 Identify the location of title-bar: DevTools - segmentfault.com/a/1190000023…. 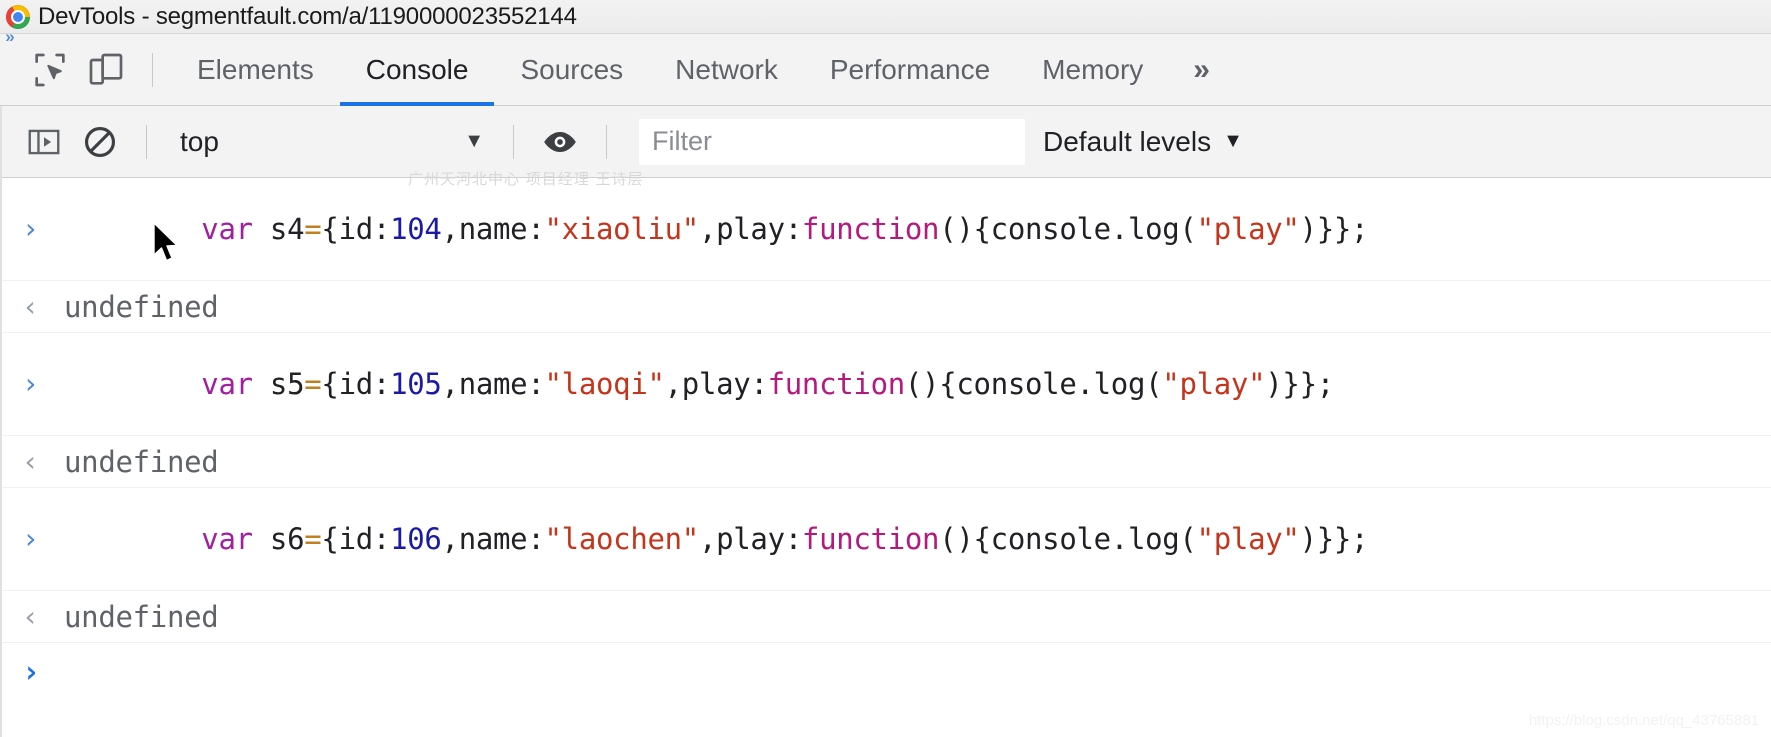
(885, 17).